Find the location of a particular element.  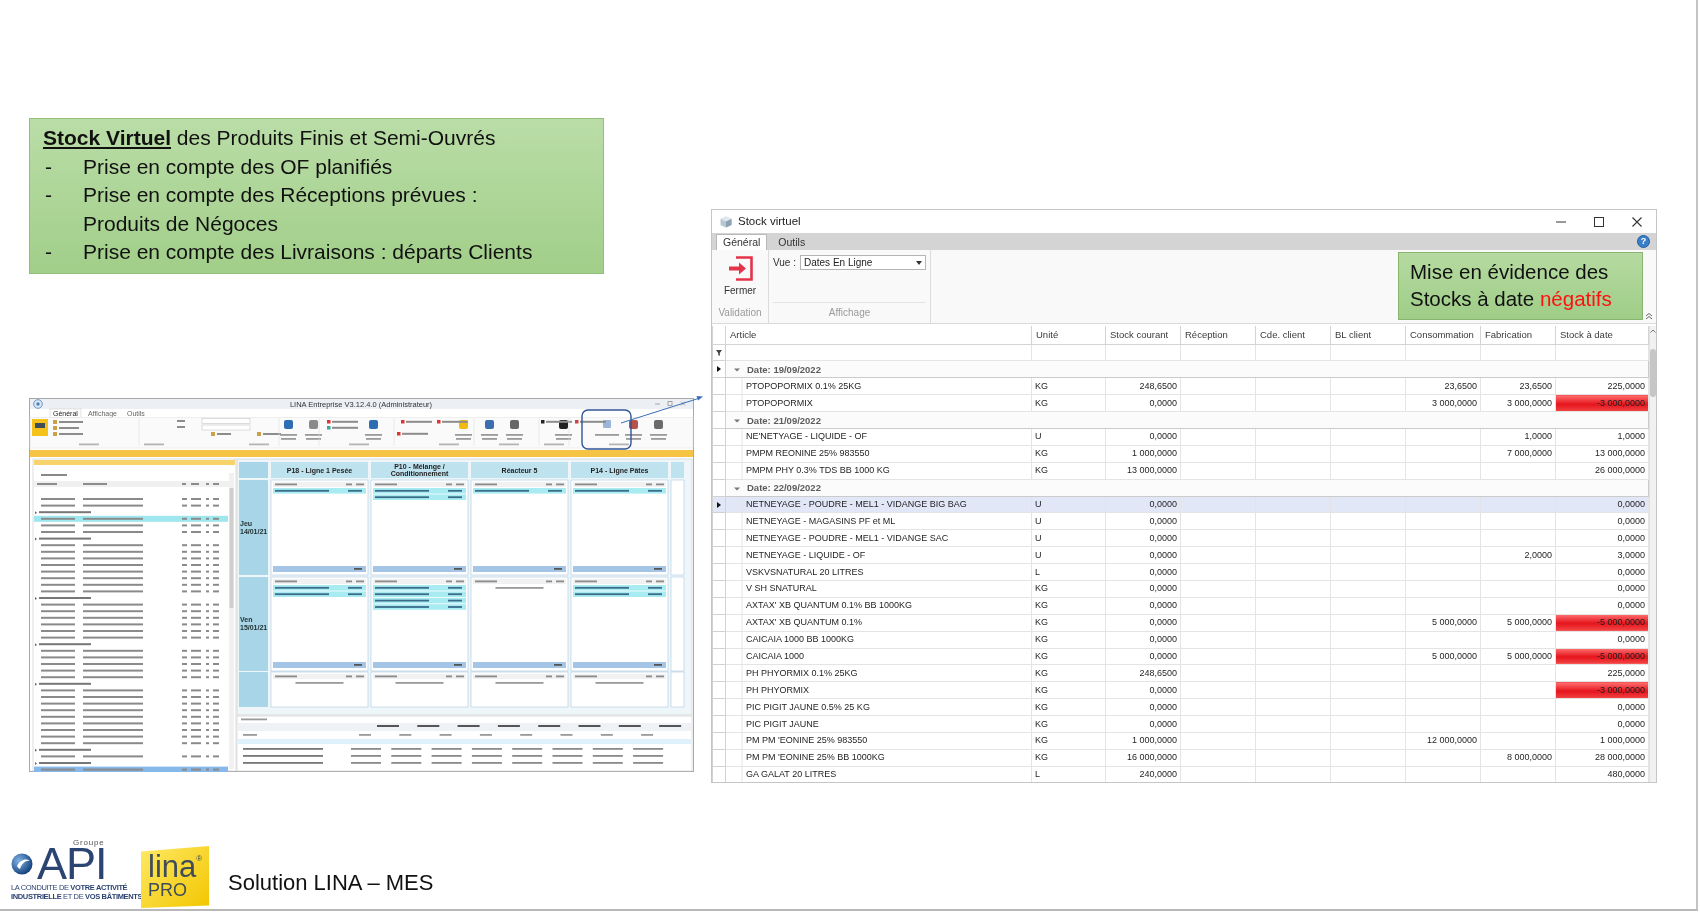

footer-caption: Solution LINA – MES is located at coordinates (331, 883).